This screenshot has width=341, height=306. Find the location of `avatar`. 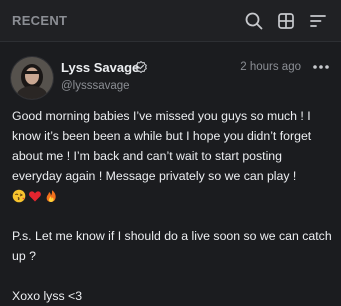

avatar is located at coordinates (32, 78).